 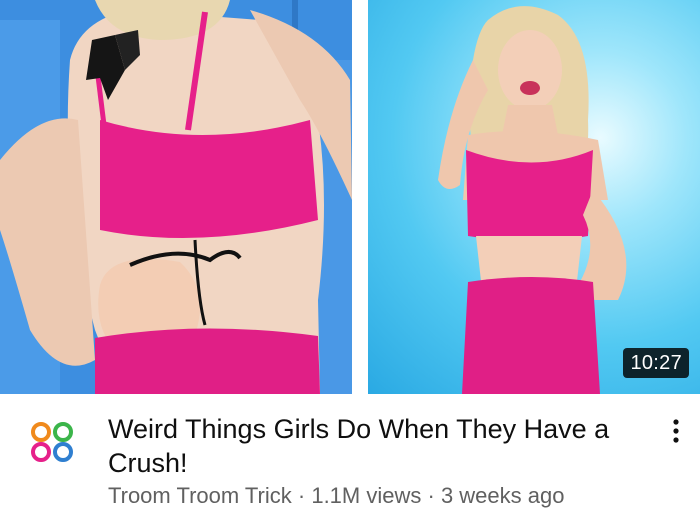 I want to click on channel-logo-icon, so click(x=53, y=442).